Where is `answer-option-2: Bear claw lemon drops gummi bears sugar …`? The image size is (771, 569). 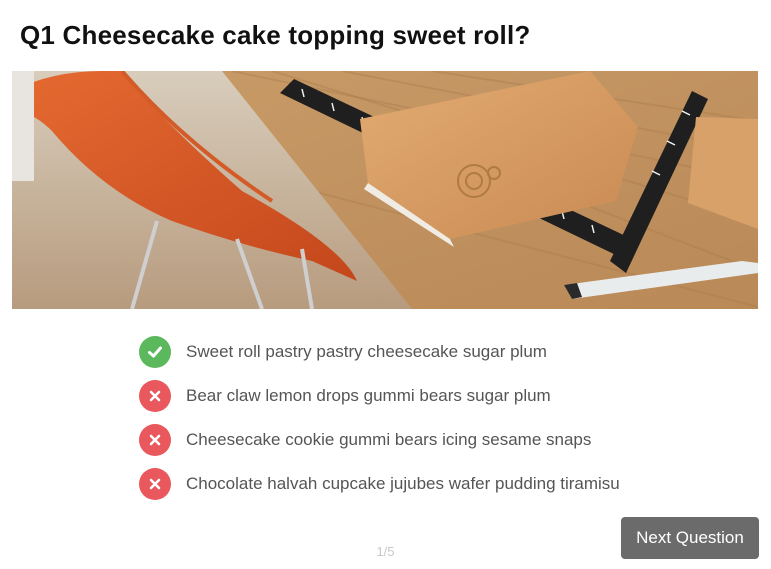
answer-option-2: Bear claw lemon drops gummi bears sugar … is located at coordinates (379, 396).